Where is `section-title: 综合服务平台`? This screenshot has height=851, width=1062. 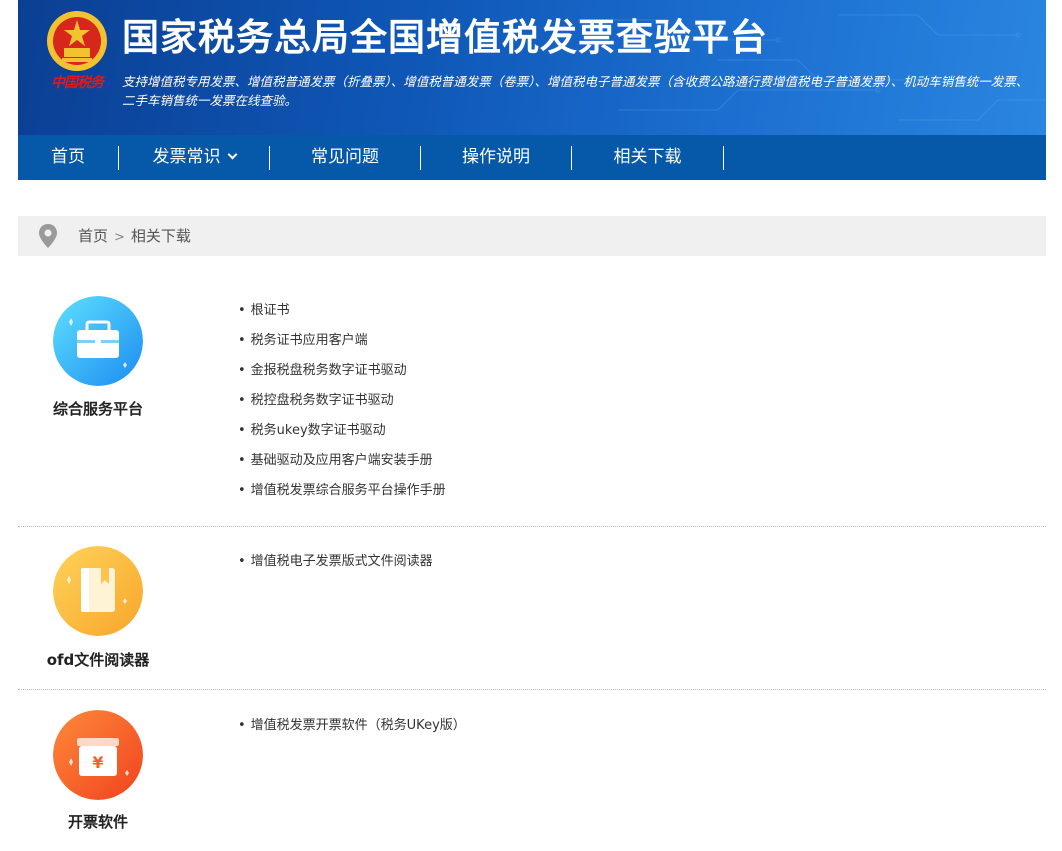
section-title: 综合服务平台 is located at coordinates (97, 409).